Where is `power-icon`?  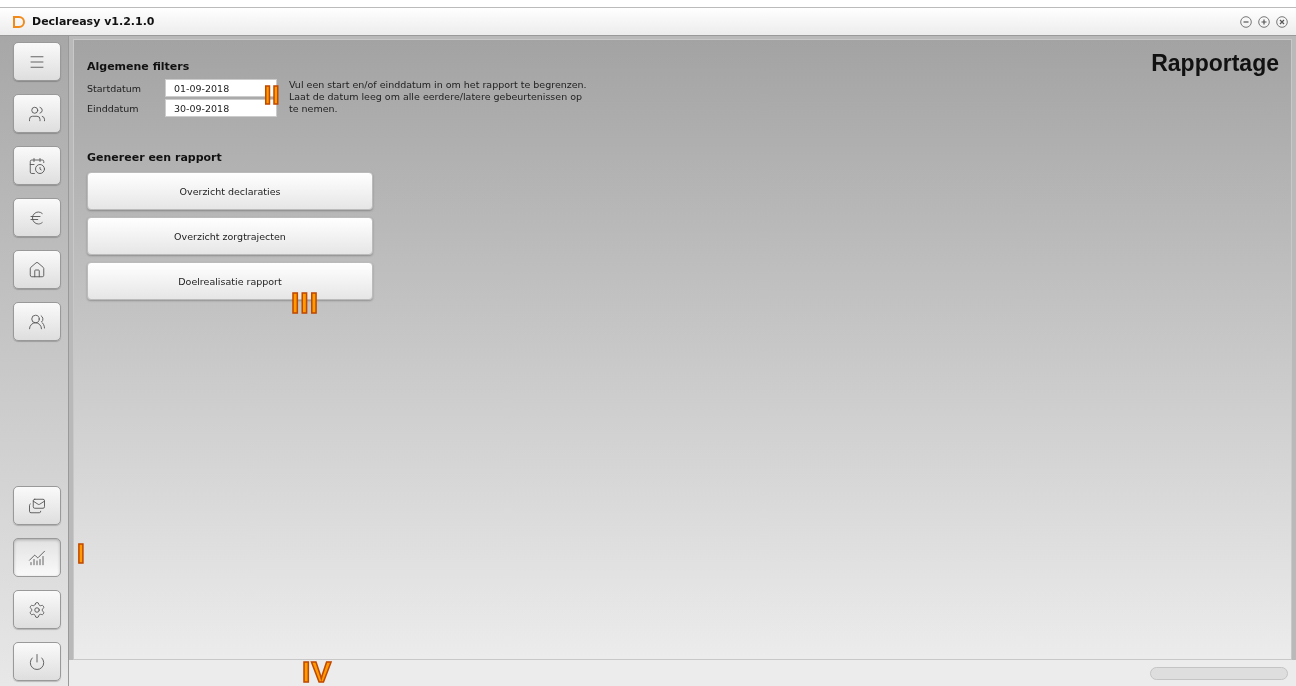
power-icon is located at coordinates (37, 661).